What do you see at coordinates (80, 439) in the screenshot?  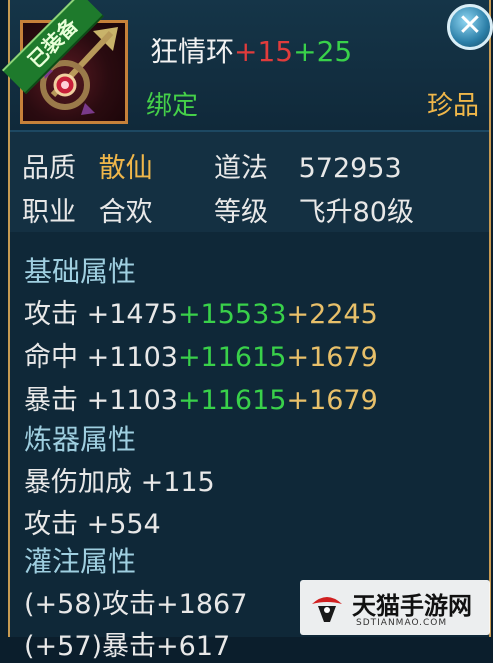 I see `refine-attr-title: 炼器属性` at bounding box center [80, 439].